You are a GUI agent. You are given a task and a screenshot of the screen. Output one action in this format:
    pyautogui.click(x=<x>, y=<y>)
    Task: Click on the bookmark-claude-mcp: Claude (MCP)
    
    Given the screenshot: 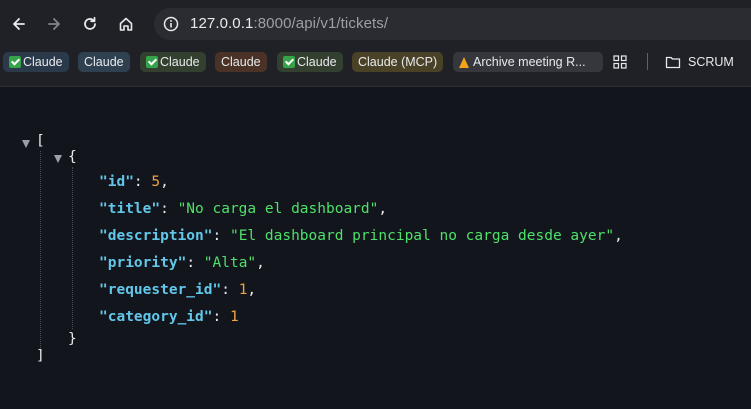 What is the action you would take?
    pyautogui.click(x=398, y=62)
    